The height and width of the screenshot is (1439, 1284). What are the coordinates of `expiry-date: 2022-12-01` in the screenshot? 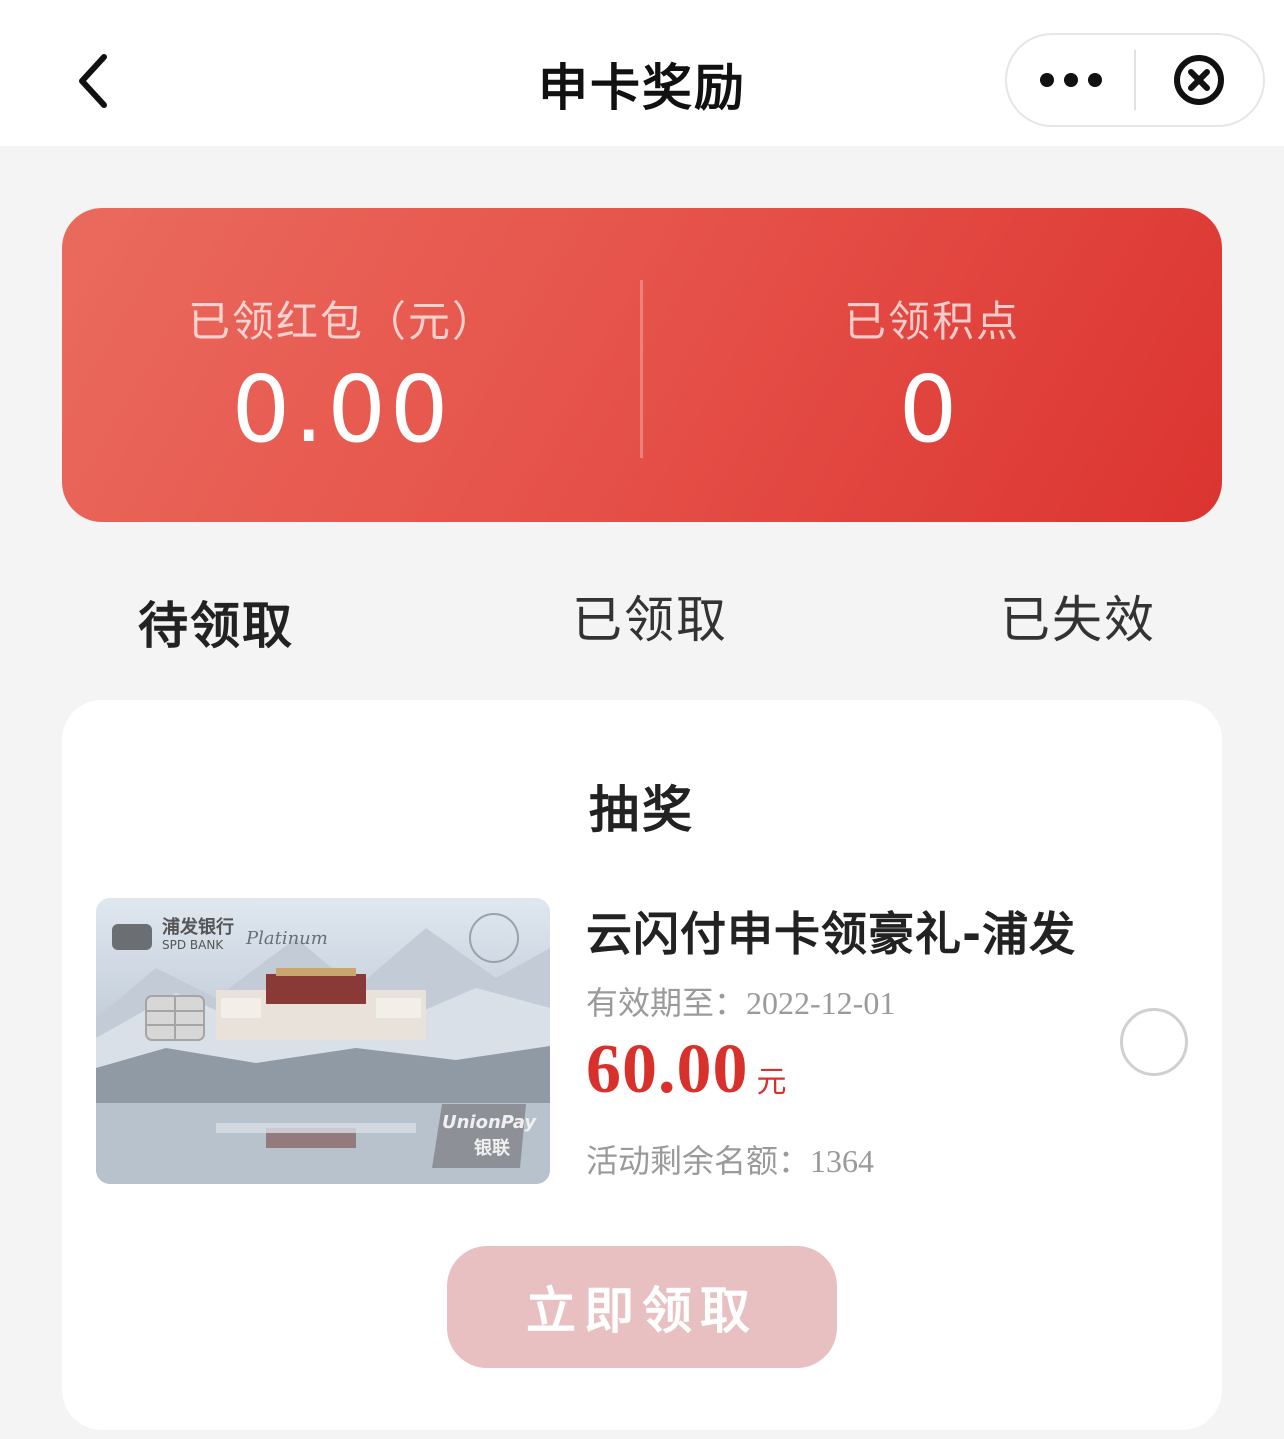 It's located at (821, 1003).